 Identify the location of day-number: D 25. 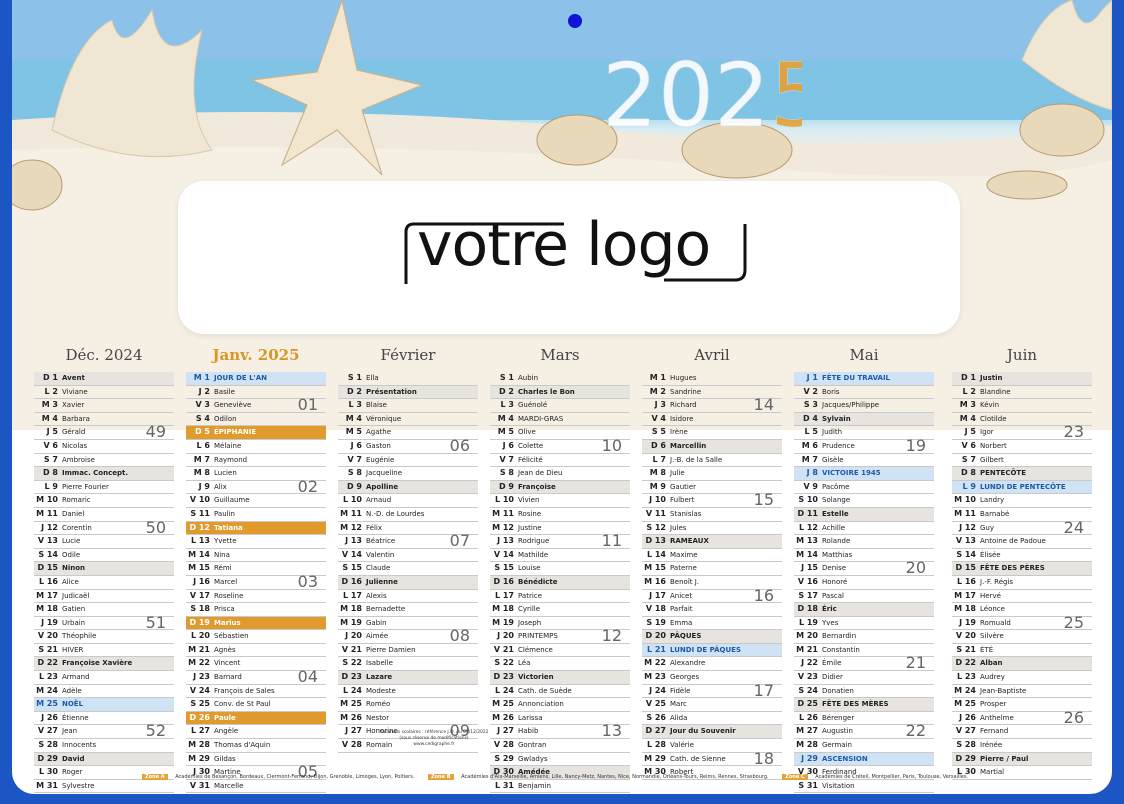
(807, 704).